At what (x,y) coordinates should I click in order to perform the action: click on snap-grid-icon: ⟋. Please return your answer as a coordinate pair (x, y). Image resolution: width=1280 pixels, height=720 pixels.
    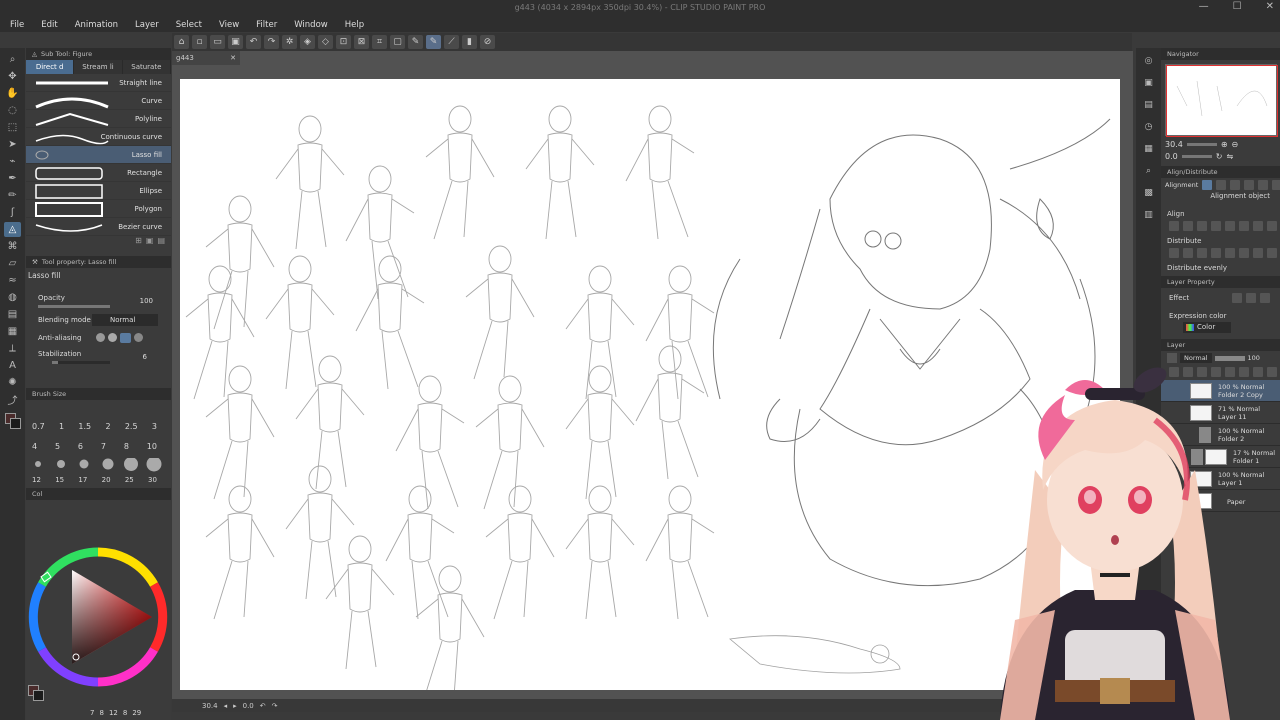
    Looking at the image, I should click on (451, 42).